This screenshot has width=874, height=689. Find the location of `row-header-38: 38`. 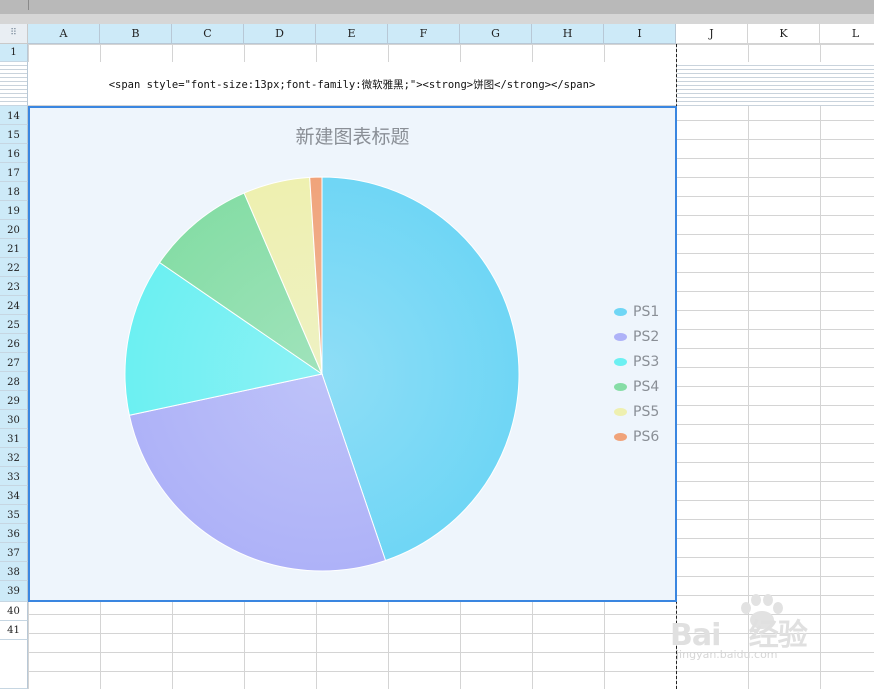

row-header-38: 38 is located at coordinates (14, 571).